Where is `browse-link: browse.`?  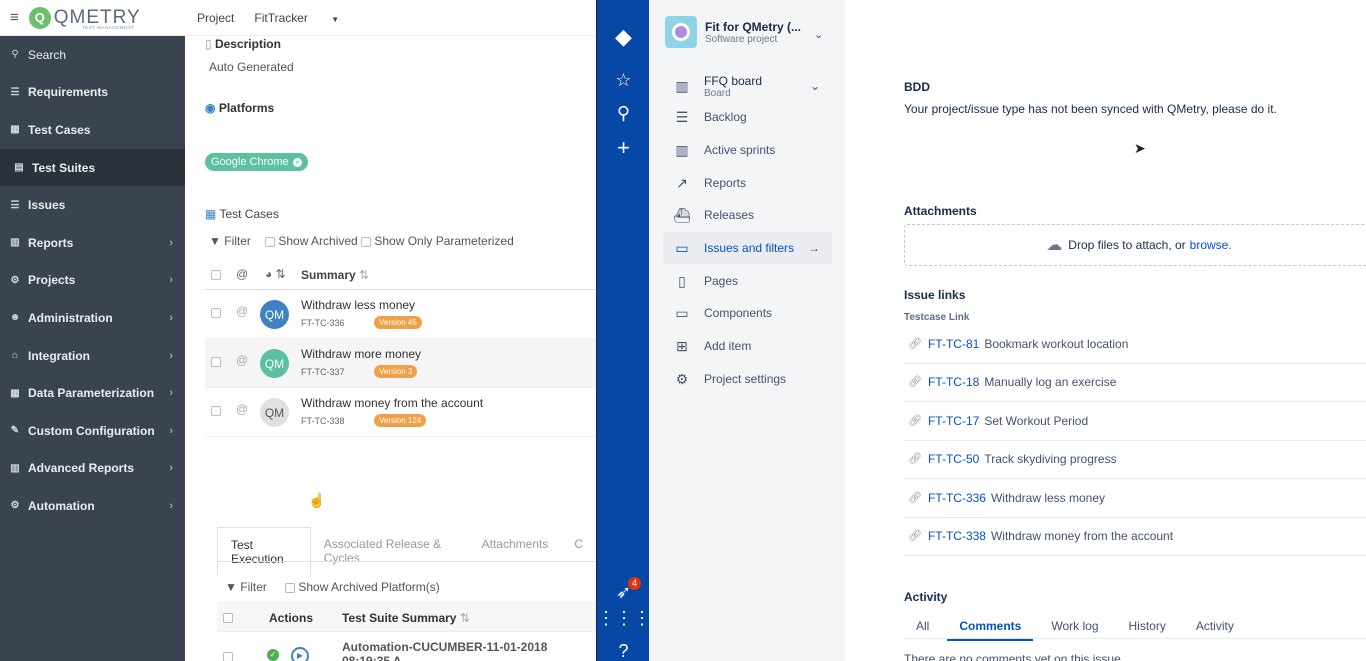
browse-link: browse. is located at coordinates (1211, 245).